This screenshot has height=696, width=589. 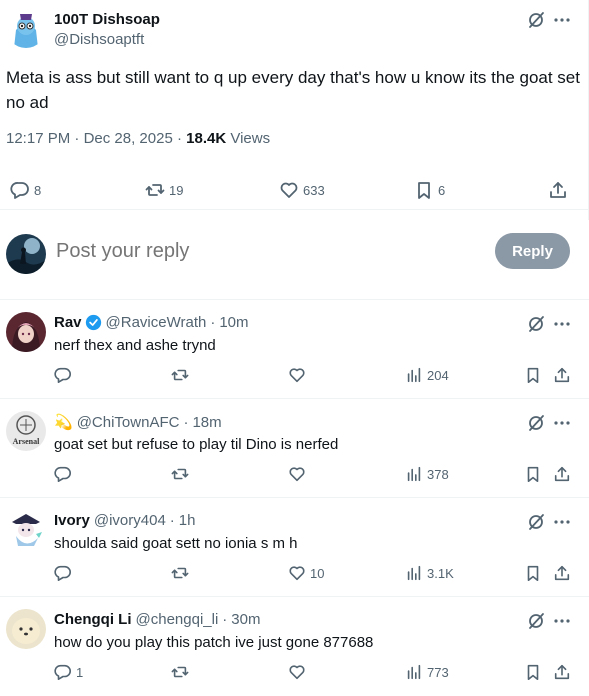 What do you see at coordinates (176, 543) in the screenshot?
I see `reply-text: shoulda said goat sett no ionia s m h` at bounding box center [176, 543].